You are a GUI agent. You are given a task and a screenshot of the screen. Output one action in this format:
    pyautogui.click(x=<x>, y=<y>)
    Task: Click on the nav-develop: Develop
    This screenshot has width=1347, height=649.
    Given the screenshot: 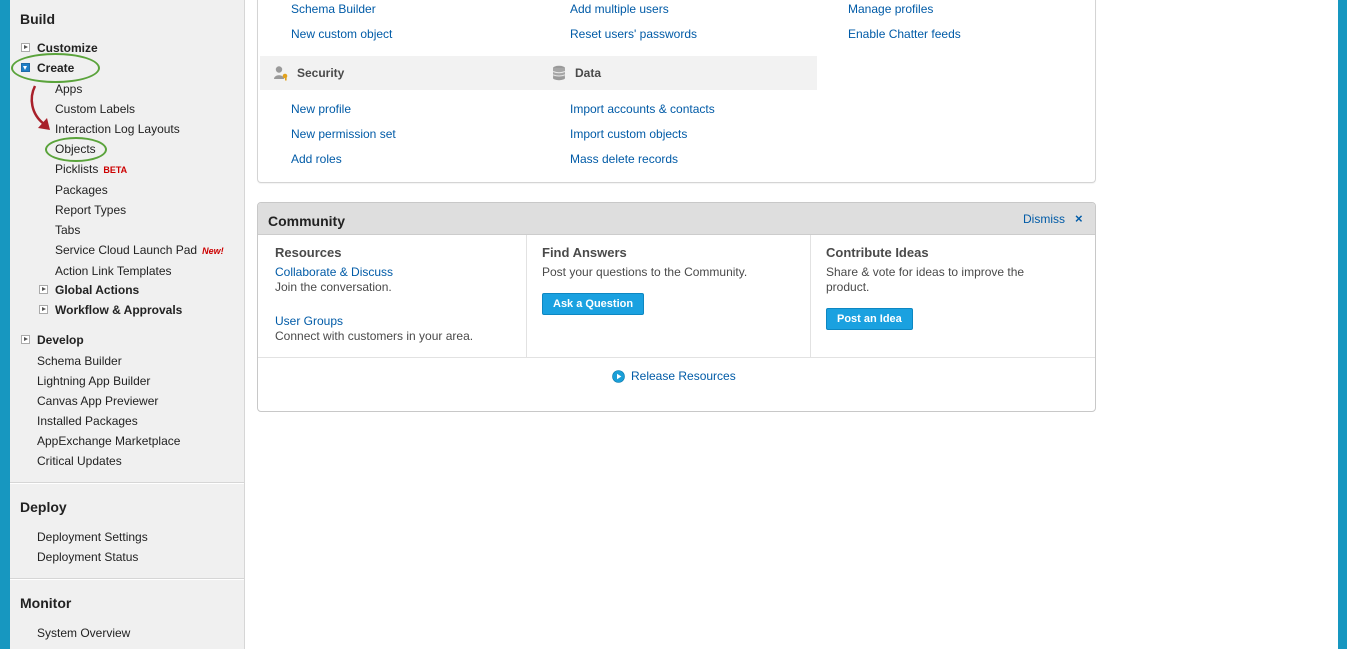 What is the action you would take?
    pyautogui.click(x=60, y=340)
    